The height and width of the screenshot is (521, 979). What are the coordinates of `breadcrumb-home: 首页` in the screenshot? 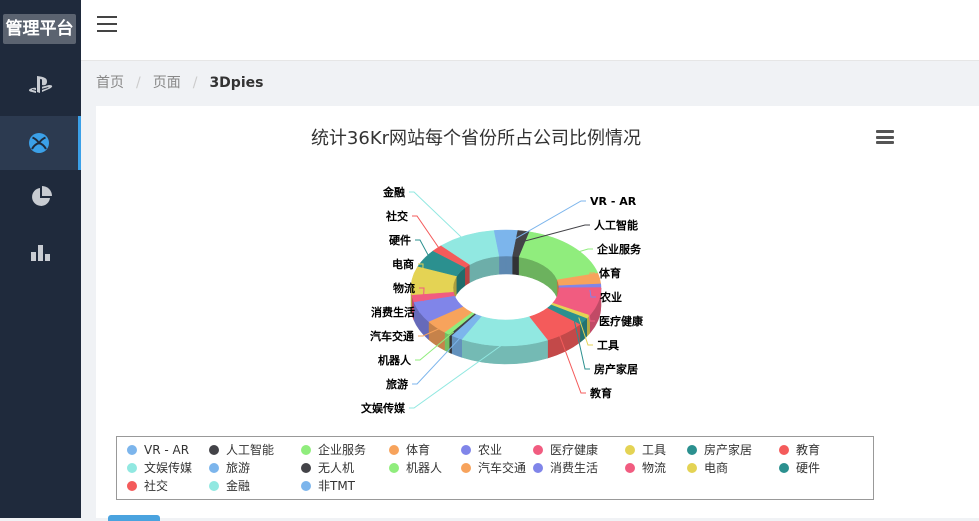 It's located at (110, 83).